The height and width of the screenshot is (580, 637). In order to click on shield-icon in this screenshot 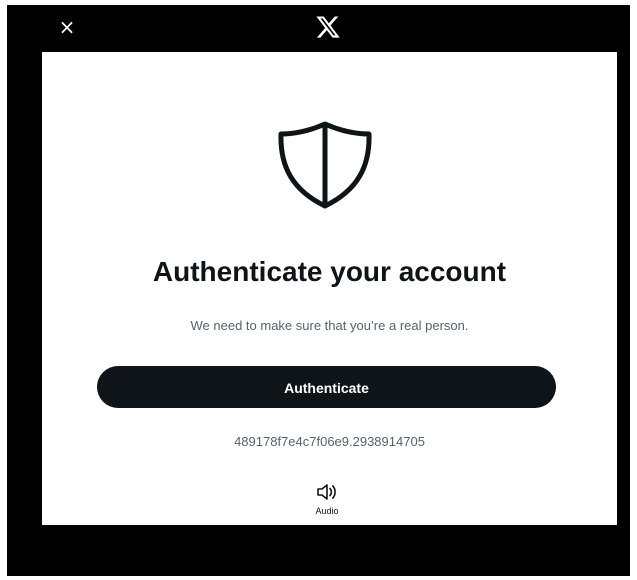, I will do `click(325, 165)`.